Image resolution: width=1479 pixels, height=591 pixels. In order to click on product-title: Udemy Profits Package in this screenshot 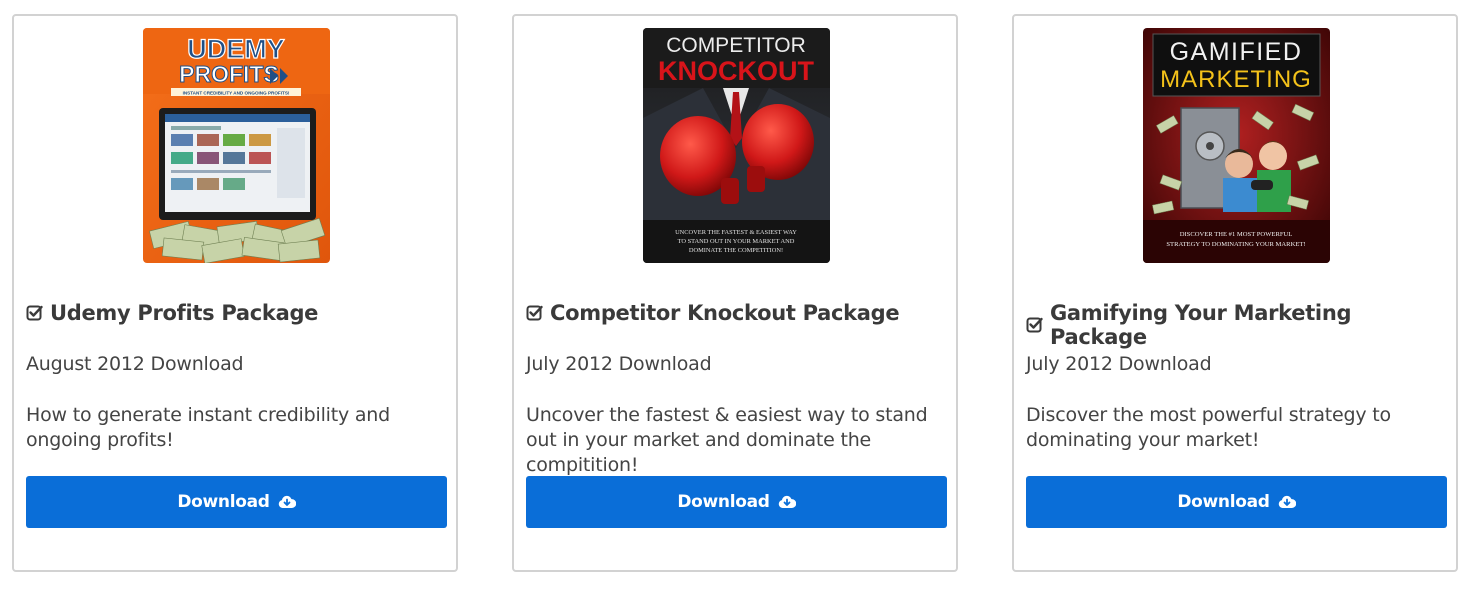, I will do `click(235, 313)`.